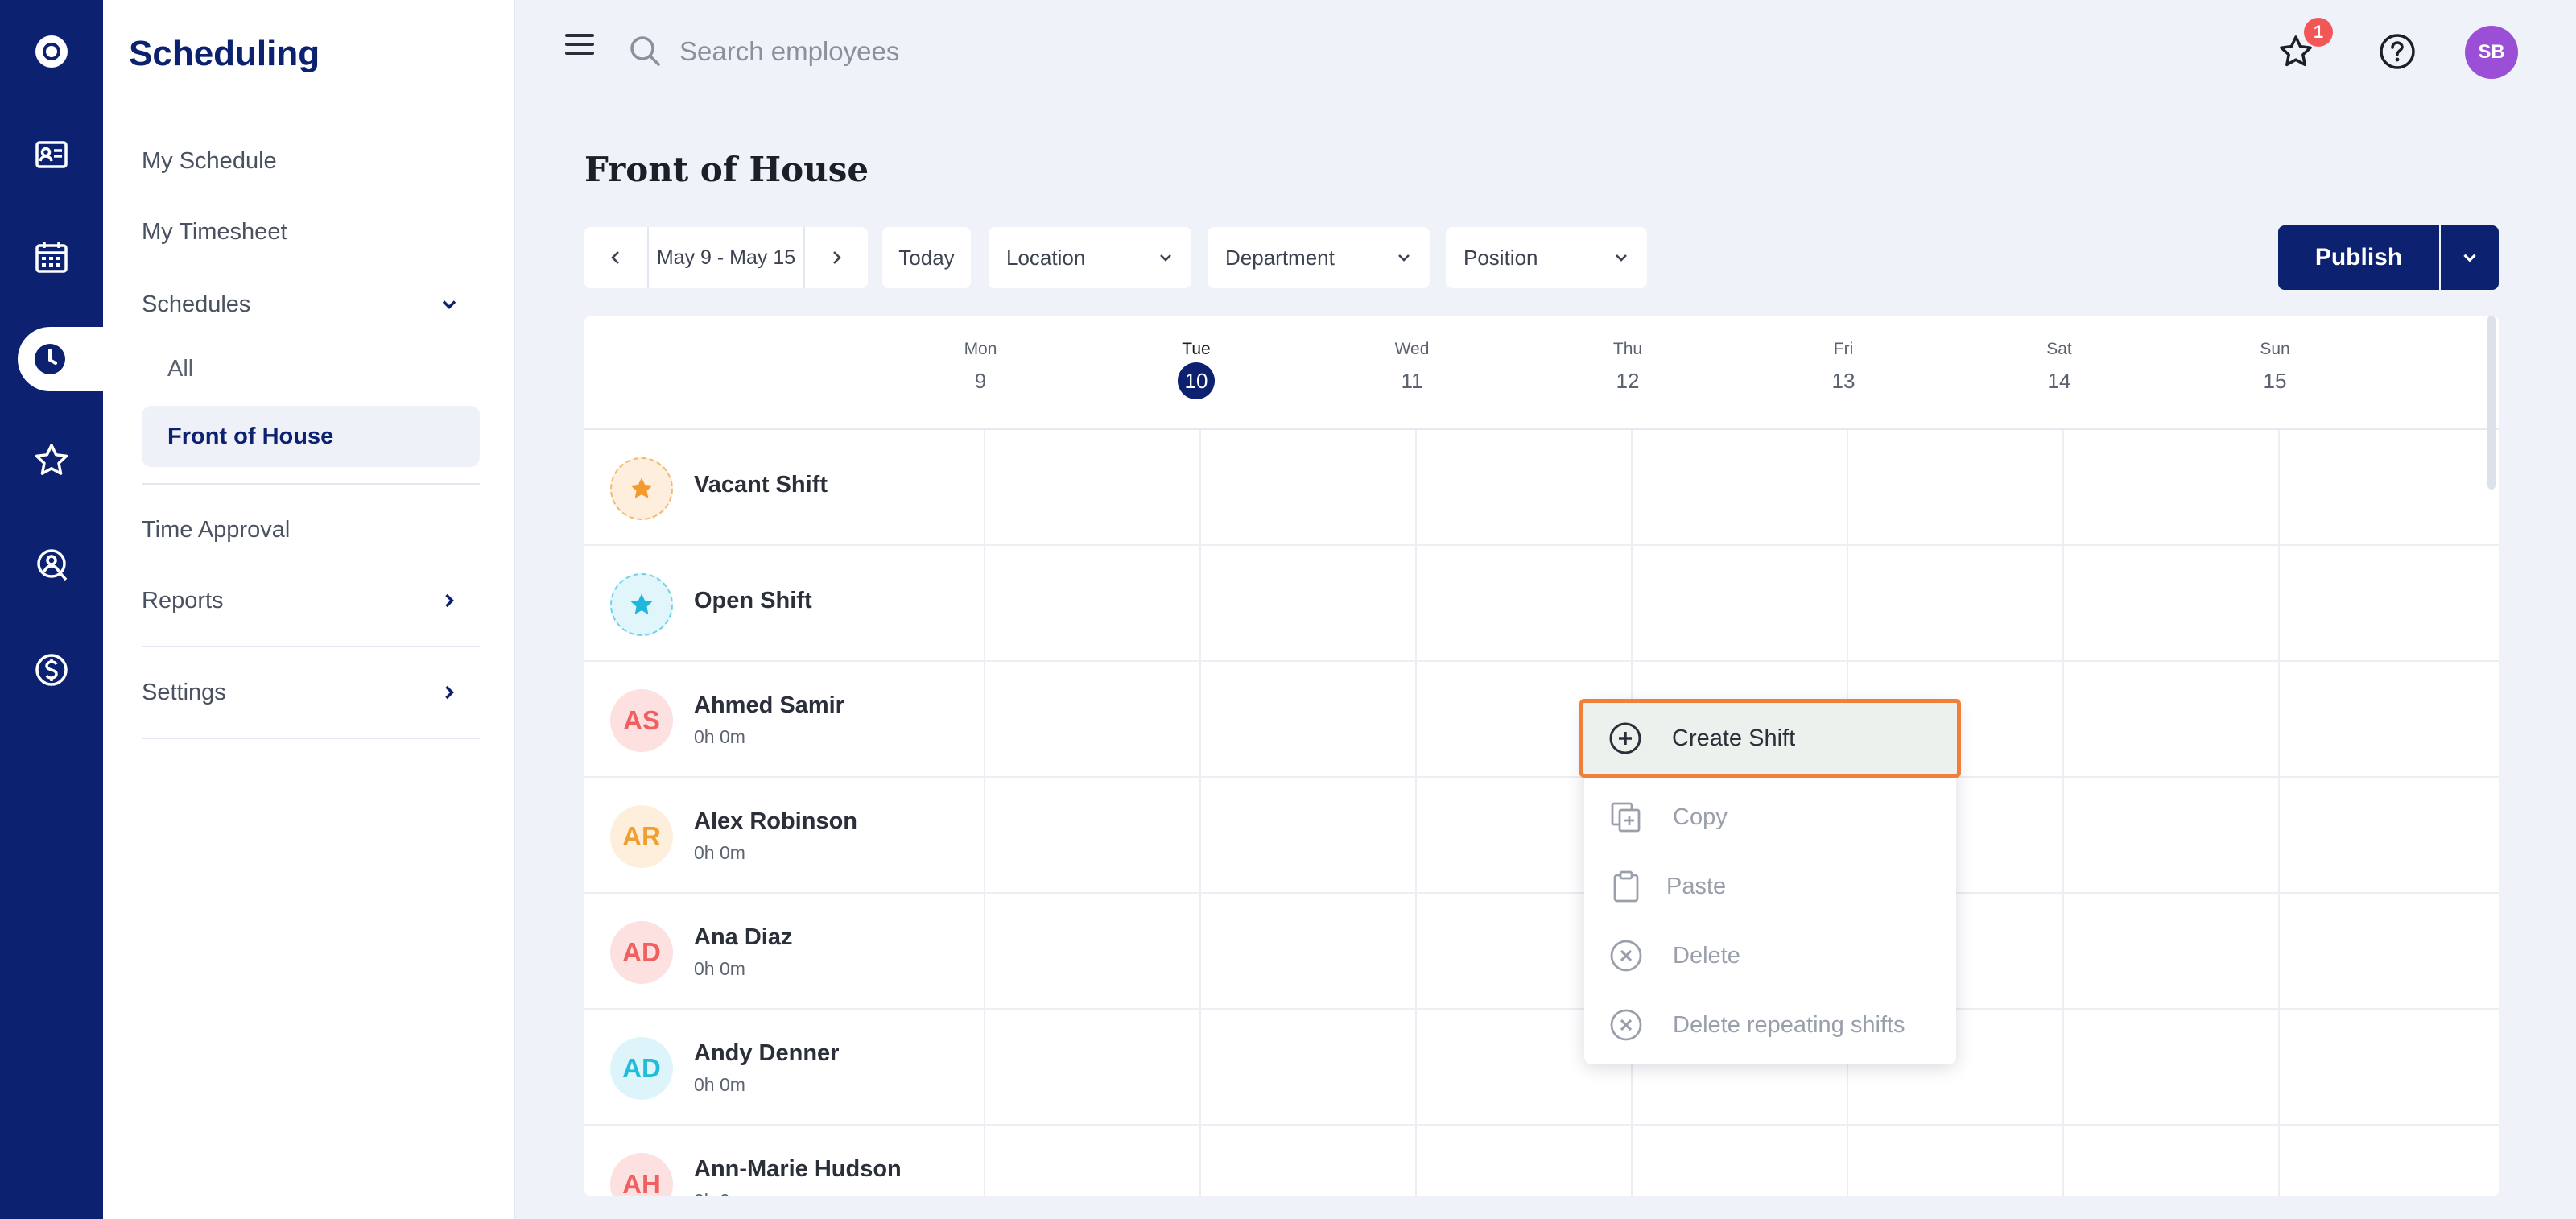 The width and height of the screenshot is (2576, 1219). Describe the element at coordinates (1626, 817) in the screenshot. I see `copy-icon` at that location.